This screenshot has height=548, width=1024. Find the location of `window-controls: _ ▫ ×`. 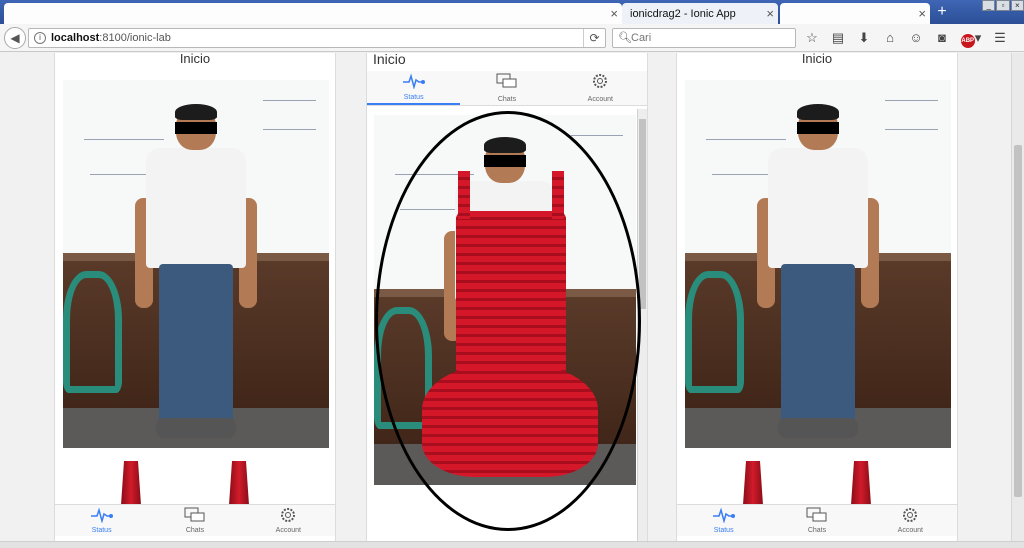

window-controls: _ ▫ × is located at coordinates (1003, 6).